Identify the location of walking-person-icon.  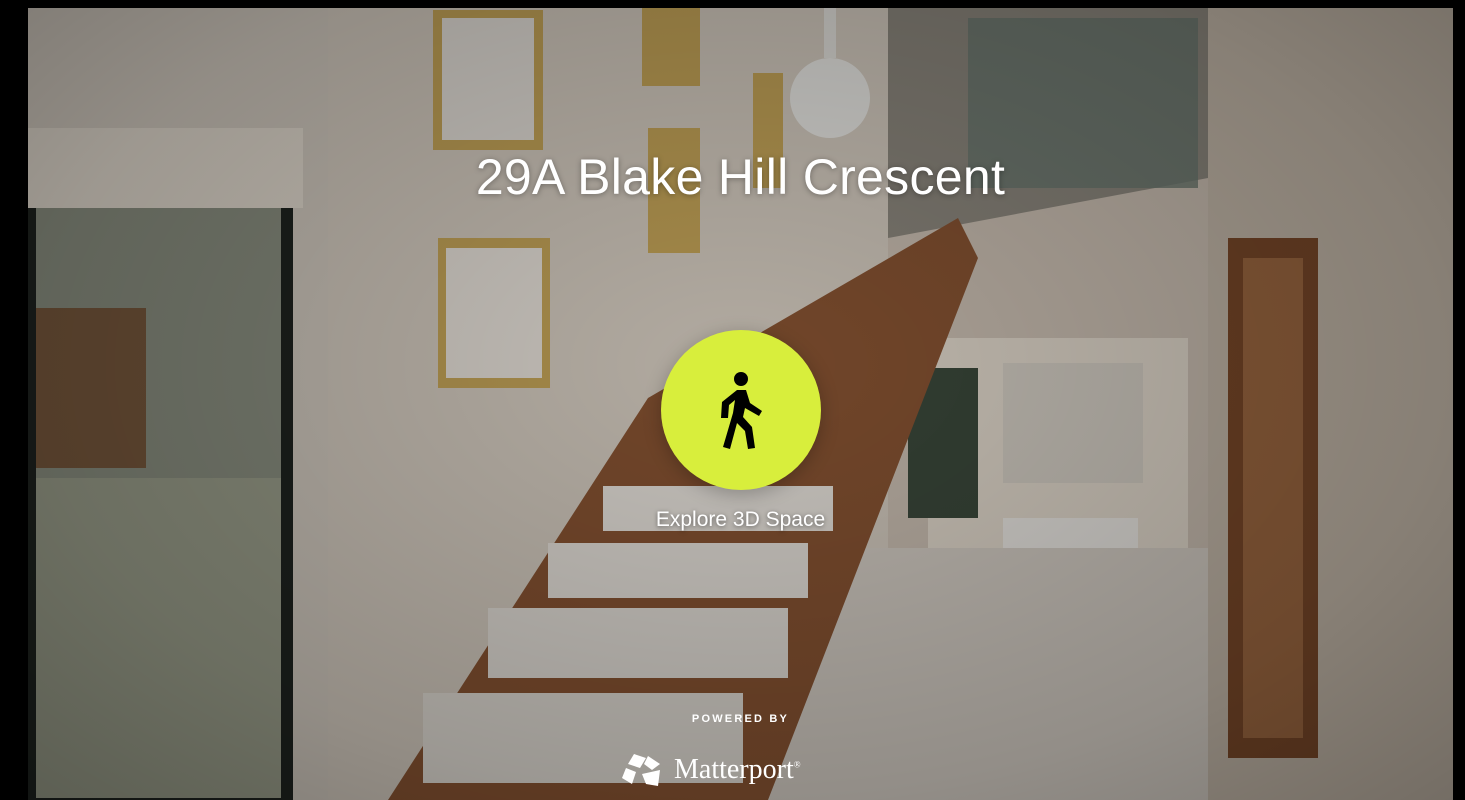
(741, 410).